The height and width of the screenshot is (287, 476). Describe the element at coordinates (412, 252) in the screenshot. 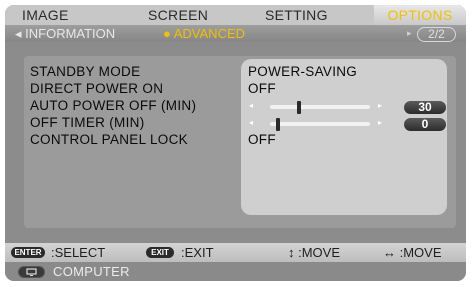

I see `move-horizontal-hint: ↔ :MOVE` at that location.